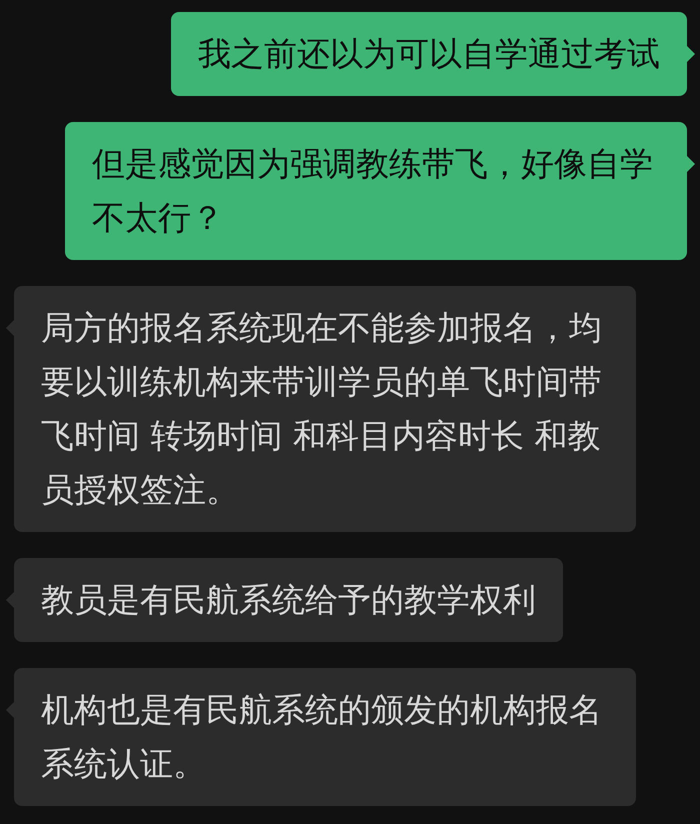  I want to click on message-bubble: 教员是有民航系统给予的教学权利, so click(288, 600).